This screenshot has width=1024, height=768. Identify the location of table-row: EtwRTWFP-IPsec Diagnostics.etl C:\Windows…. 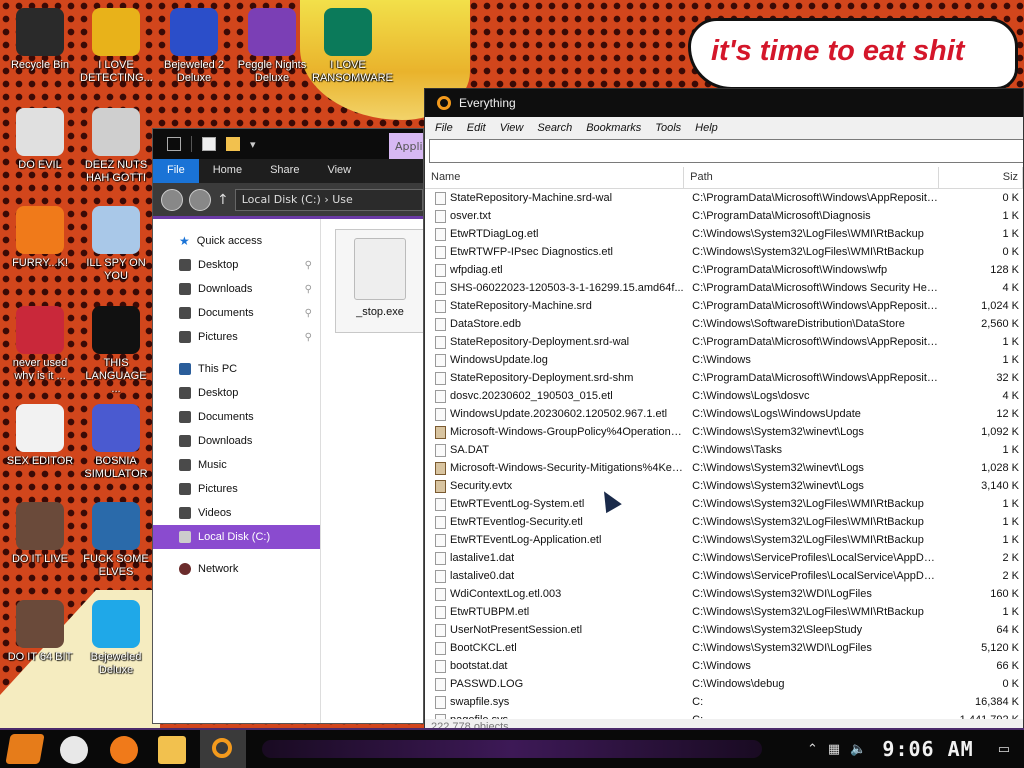
(724, 252).